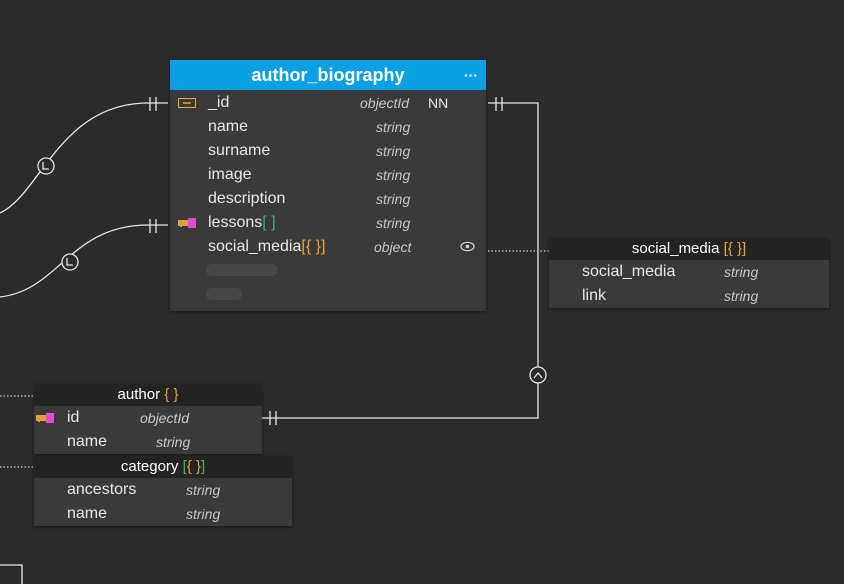 The image size is (844, 584). Describe the element at coordinates (471, 75) in the screenshot. I see `entity-menu-icon: ···` at that location.